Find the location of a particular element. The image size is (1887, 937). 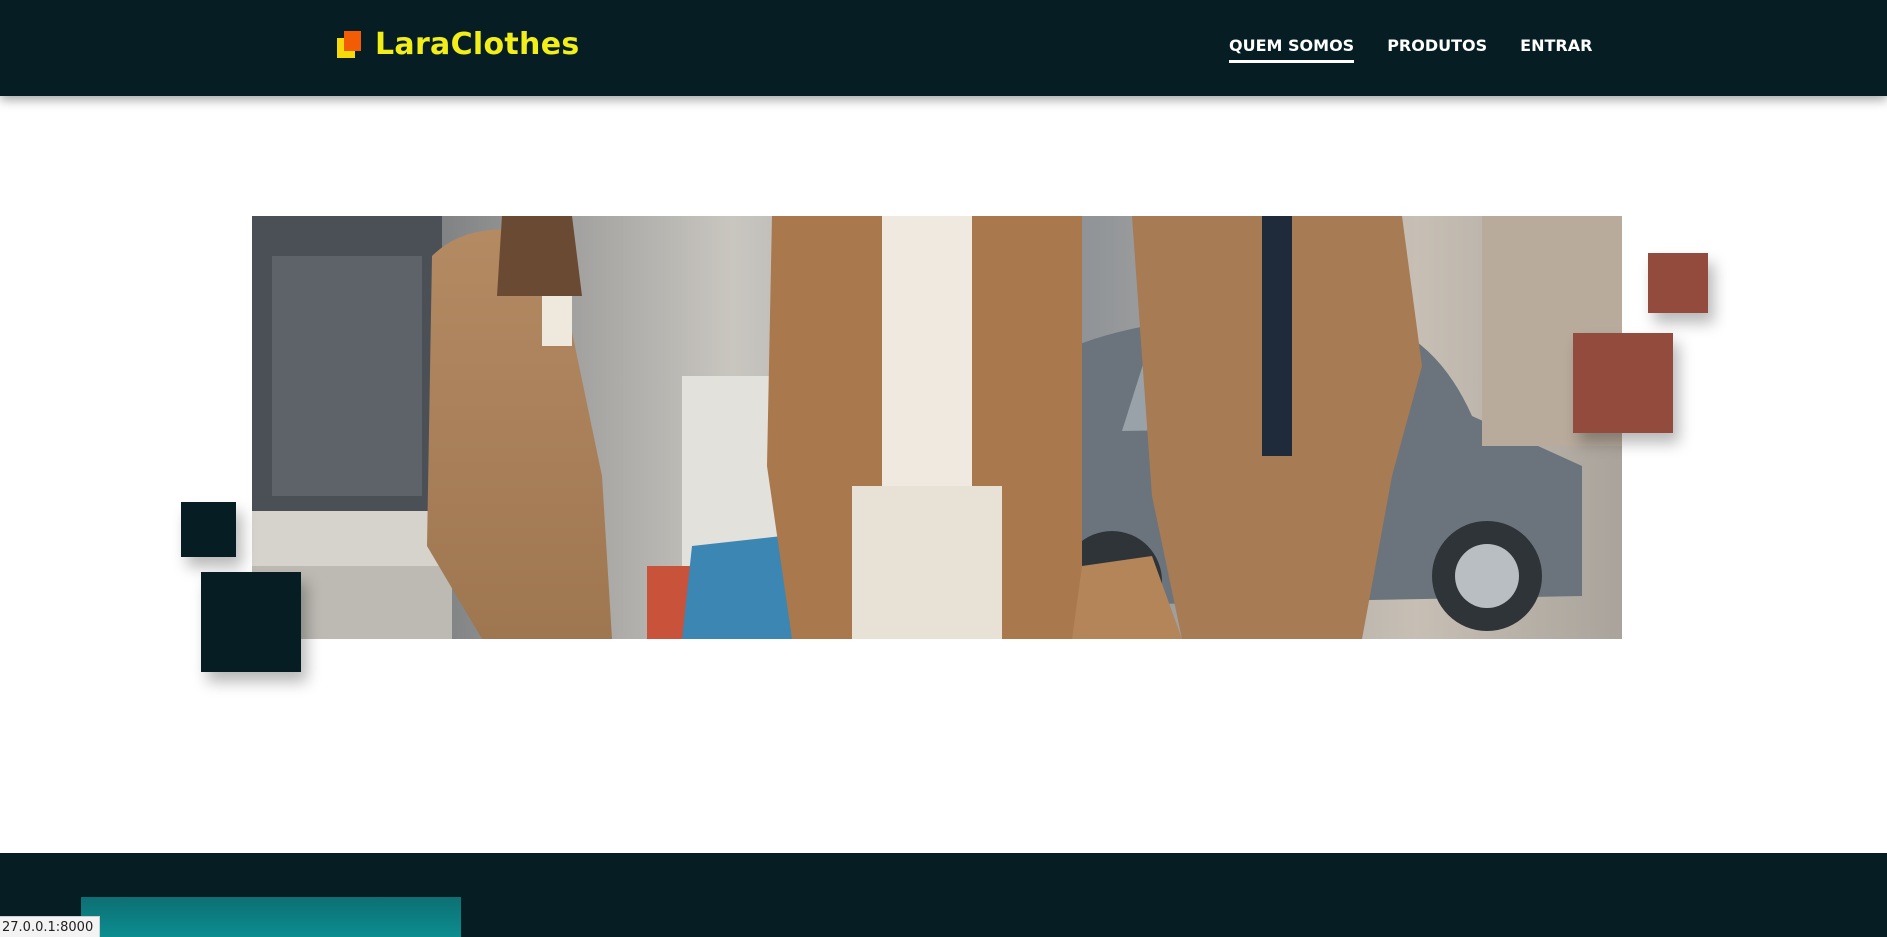

nav-link-entrar: ENTRAR is located at coordinates (1556, 49).